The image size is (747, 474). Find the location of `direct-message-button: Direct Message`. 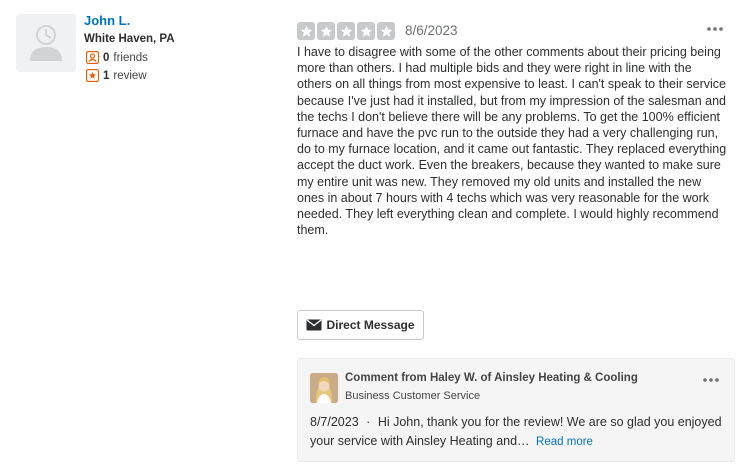

direct-message-button: Direct Message is located at coordinates (360, 325).